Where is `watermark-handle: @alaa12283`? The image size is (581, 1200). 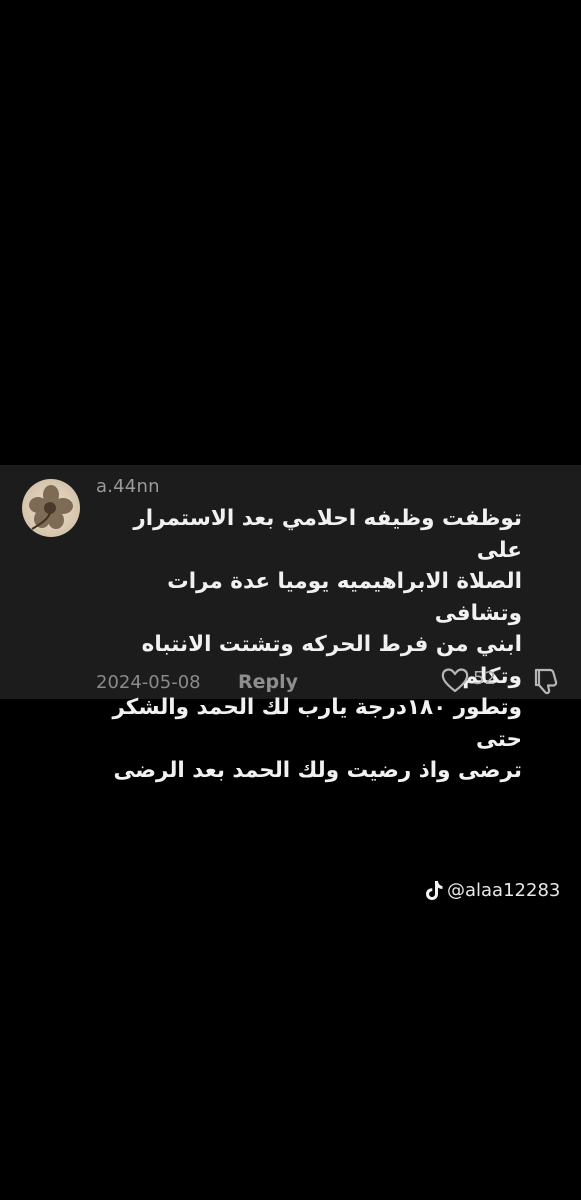 watermark-handle: @alaa12283 is located at coordinates (504, 890).